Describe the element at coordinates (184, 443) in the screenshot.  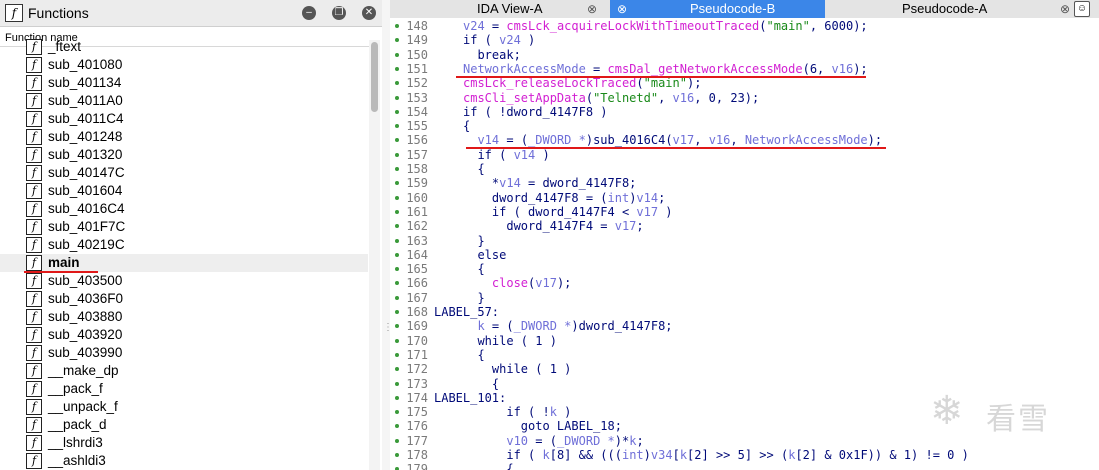
I see `function-row: f __lshrdi3` at that location.